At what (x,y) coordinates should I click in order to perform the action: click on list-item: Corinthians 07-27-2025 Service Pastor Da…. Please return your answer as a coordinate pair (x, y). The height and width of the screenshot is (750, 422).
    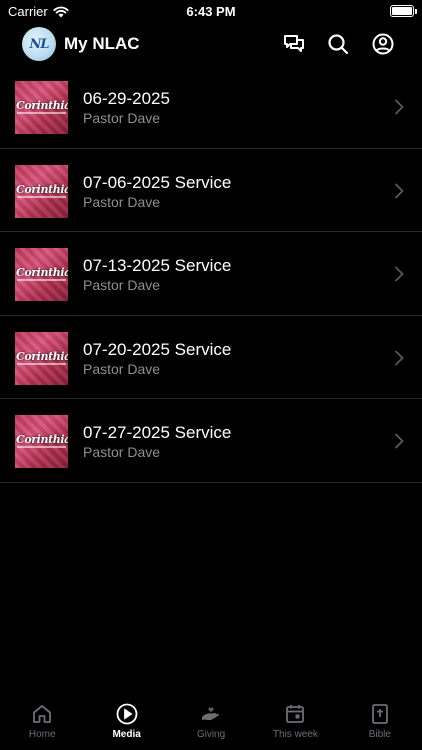
    Looking at the image, I should click on (211, 441).